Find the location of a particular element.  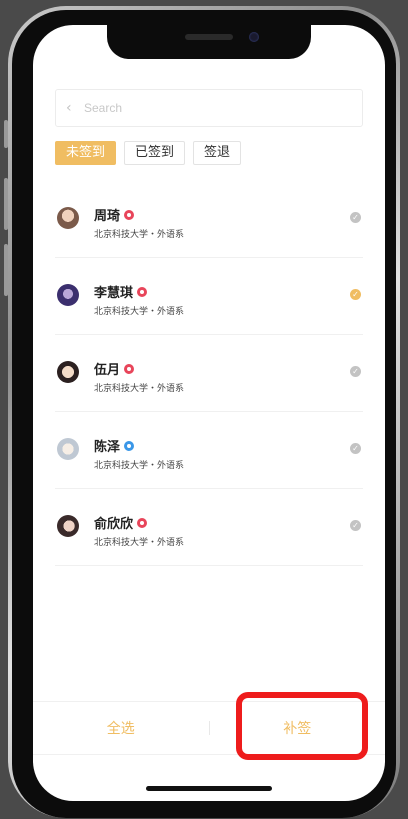

list-item: 俞欣欣 北京科技大学・外语系 ✓ is located at coordinates (209, 527).